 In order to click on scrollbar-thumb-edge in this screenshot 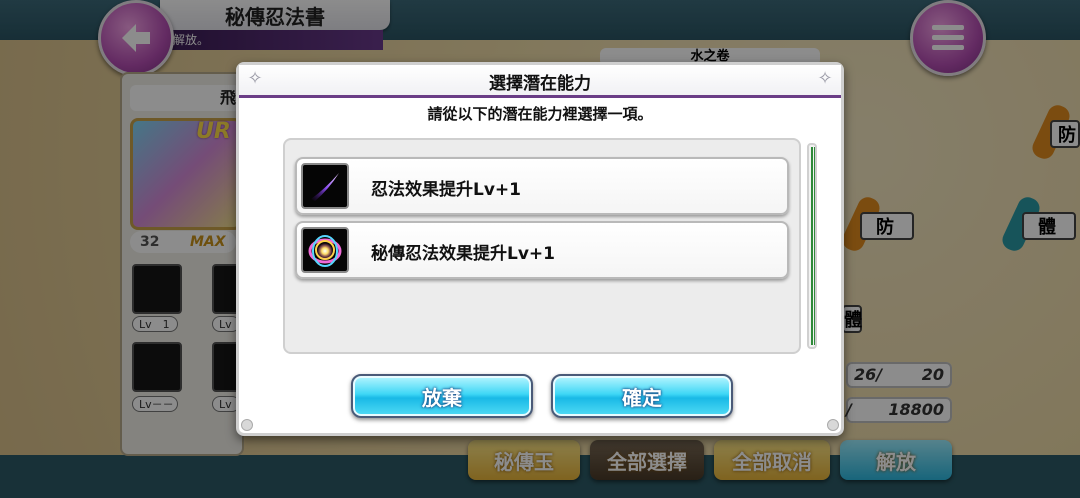, I will do `click(814, 246)`.